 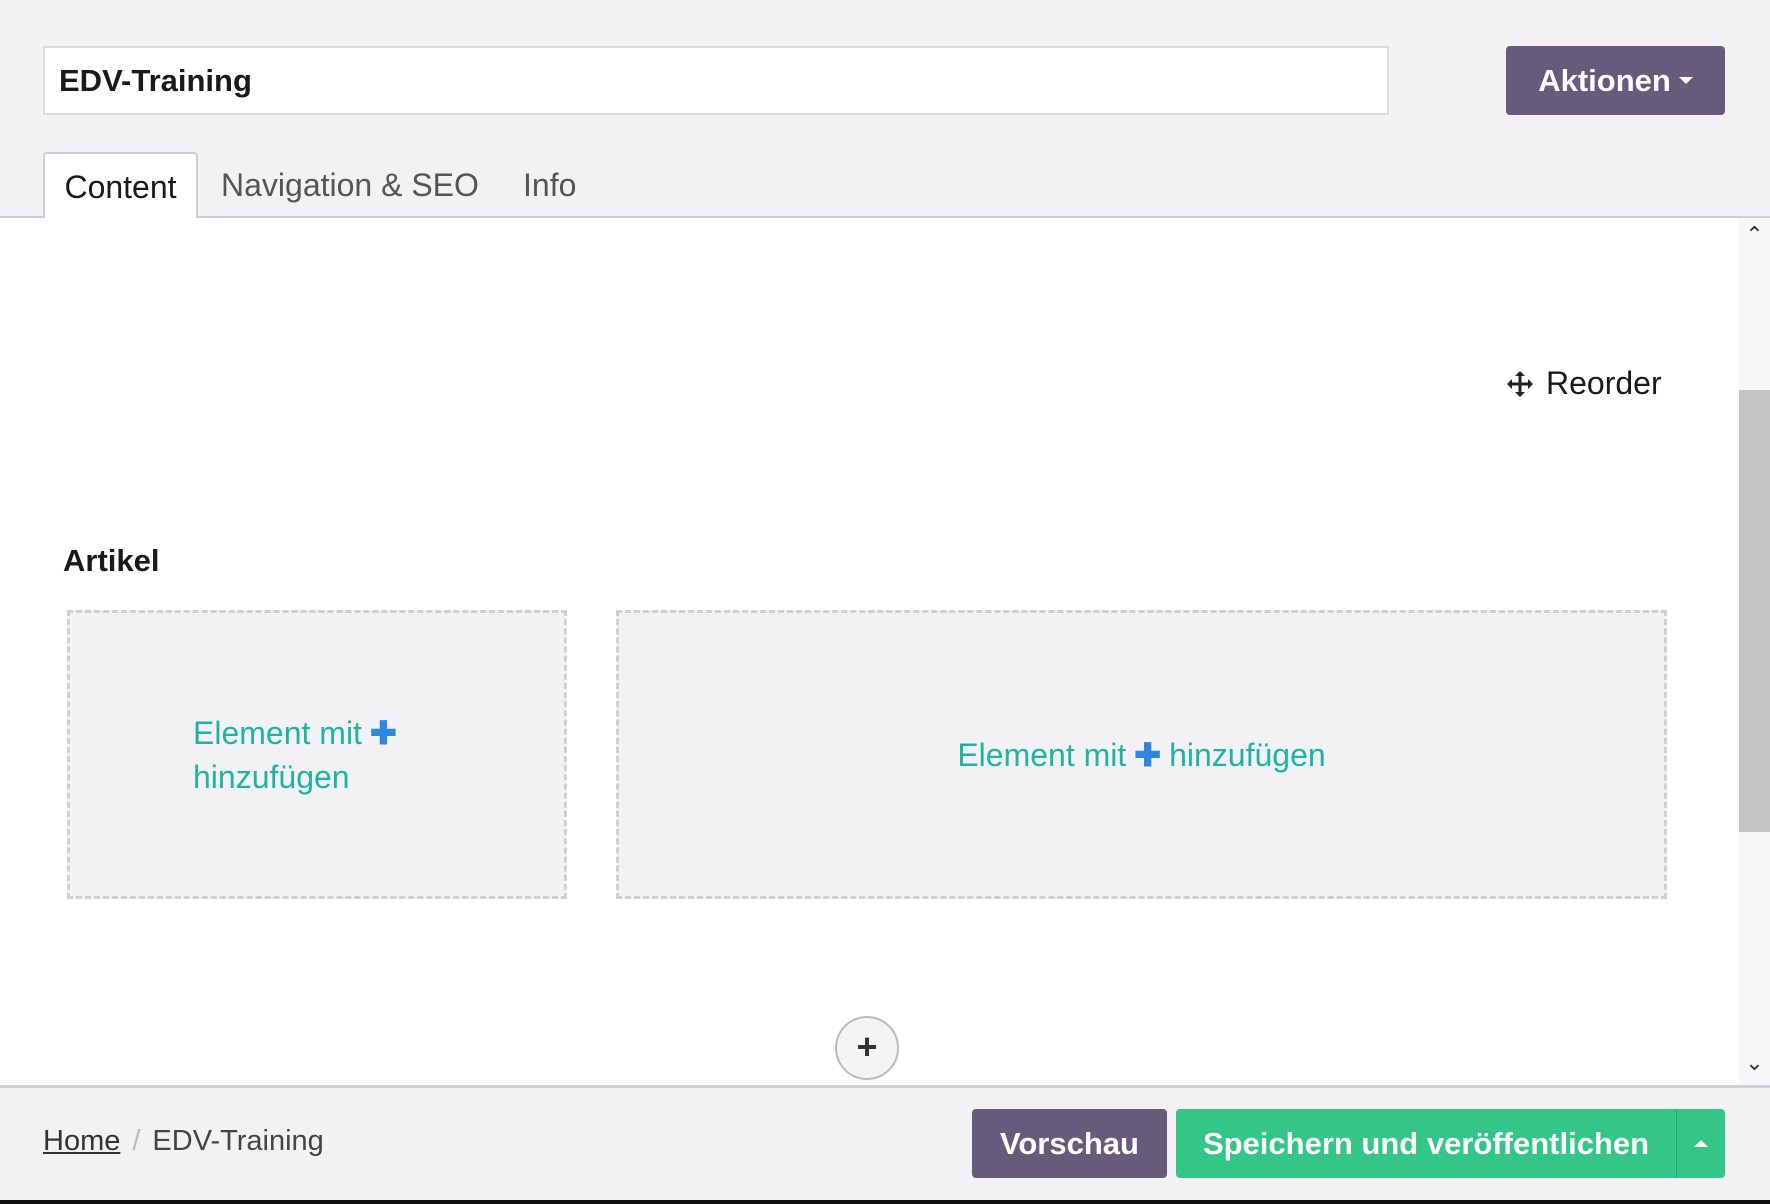 I want to click on breadcrumb-current: EDV-Training, so click(x=238, y=1141).